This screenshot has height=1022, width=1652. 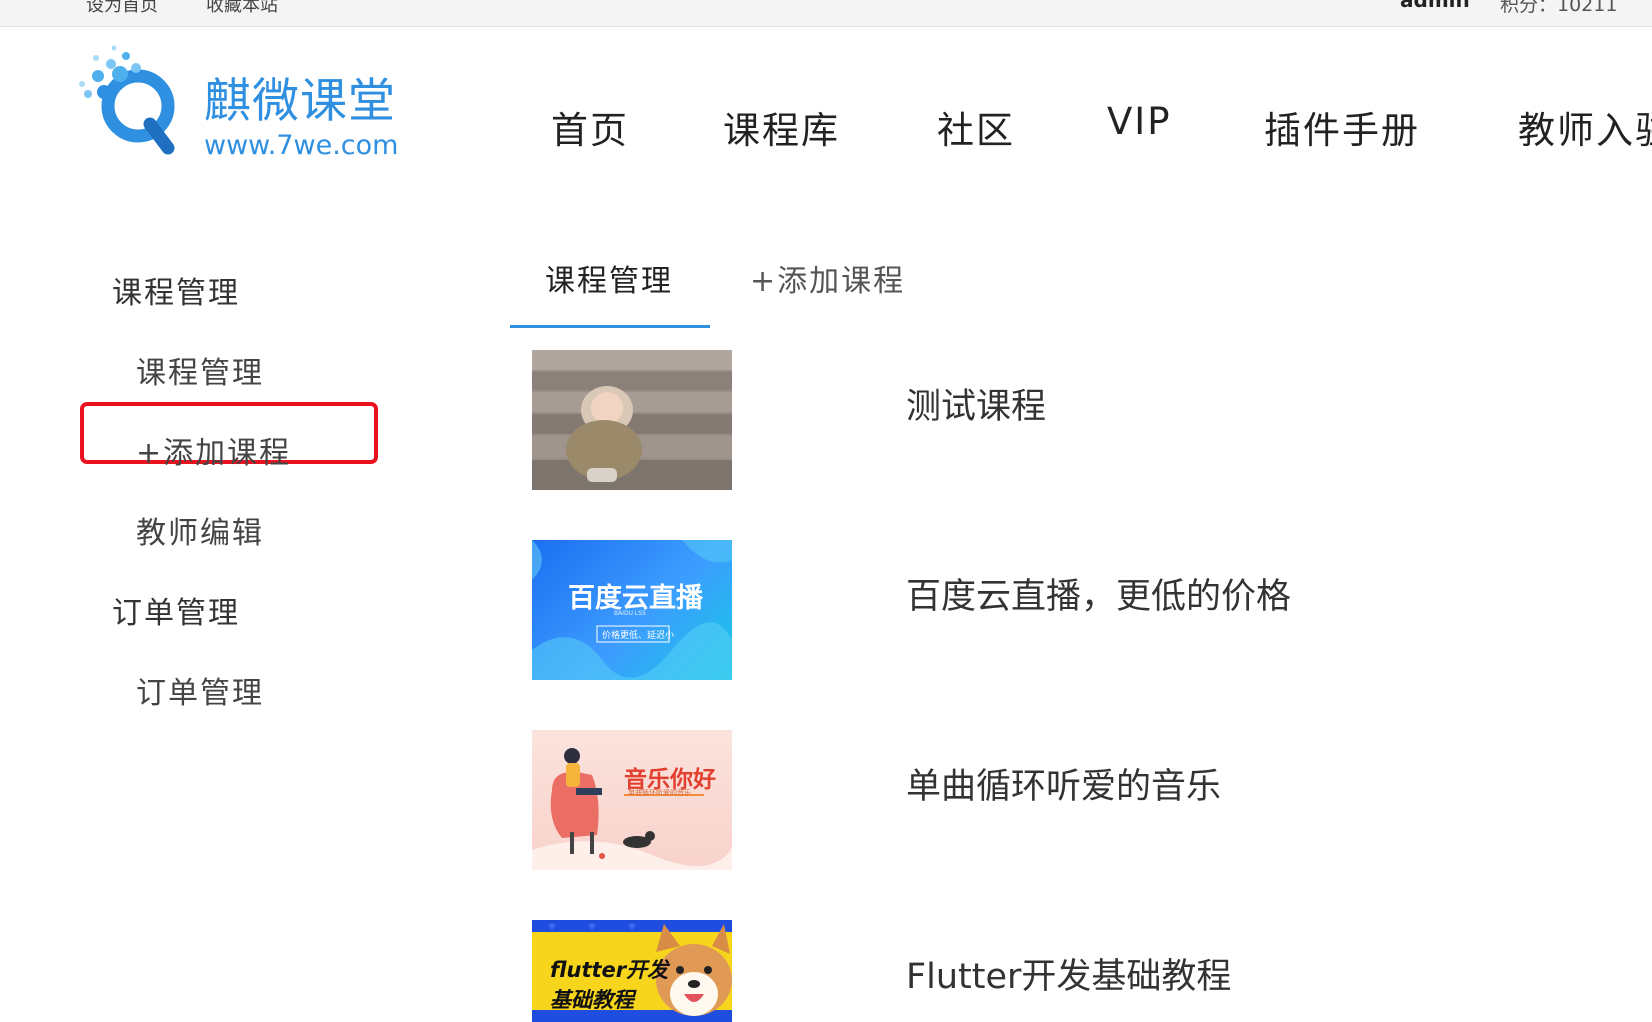 I want to click on top-utility-bar: 设为首页 收藏本站 admin 积分：10211, so click(x=826, y=13).